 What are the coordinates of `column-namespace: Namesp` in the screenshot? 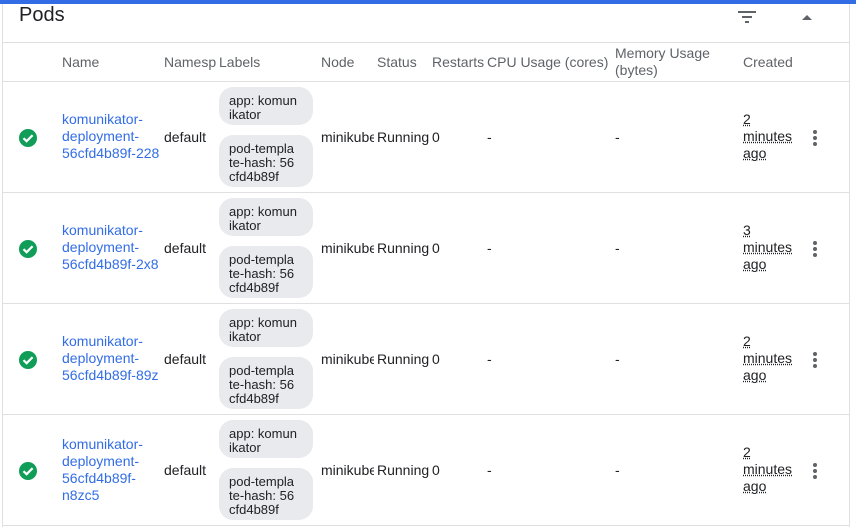 It's located at (190, 62).